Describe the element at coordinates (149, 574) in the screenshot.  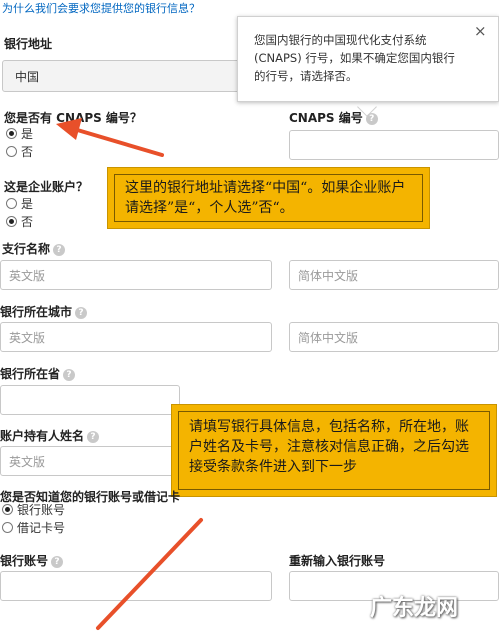
I see `arrow-to-bottom` at that location.